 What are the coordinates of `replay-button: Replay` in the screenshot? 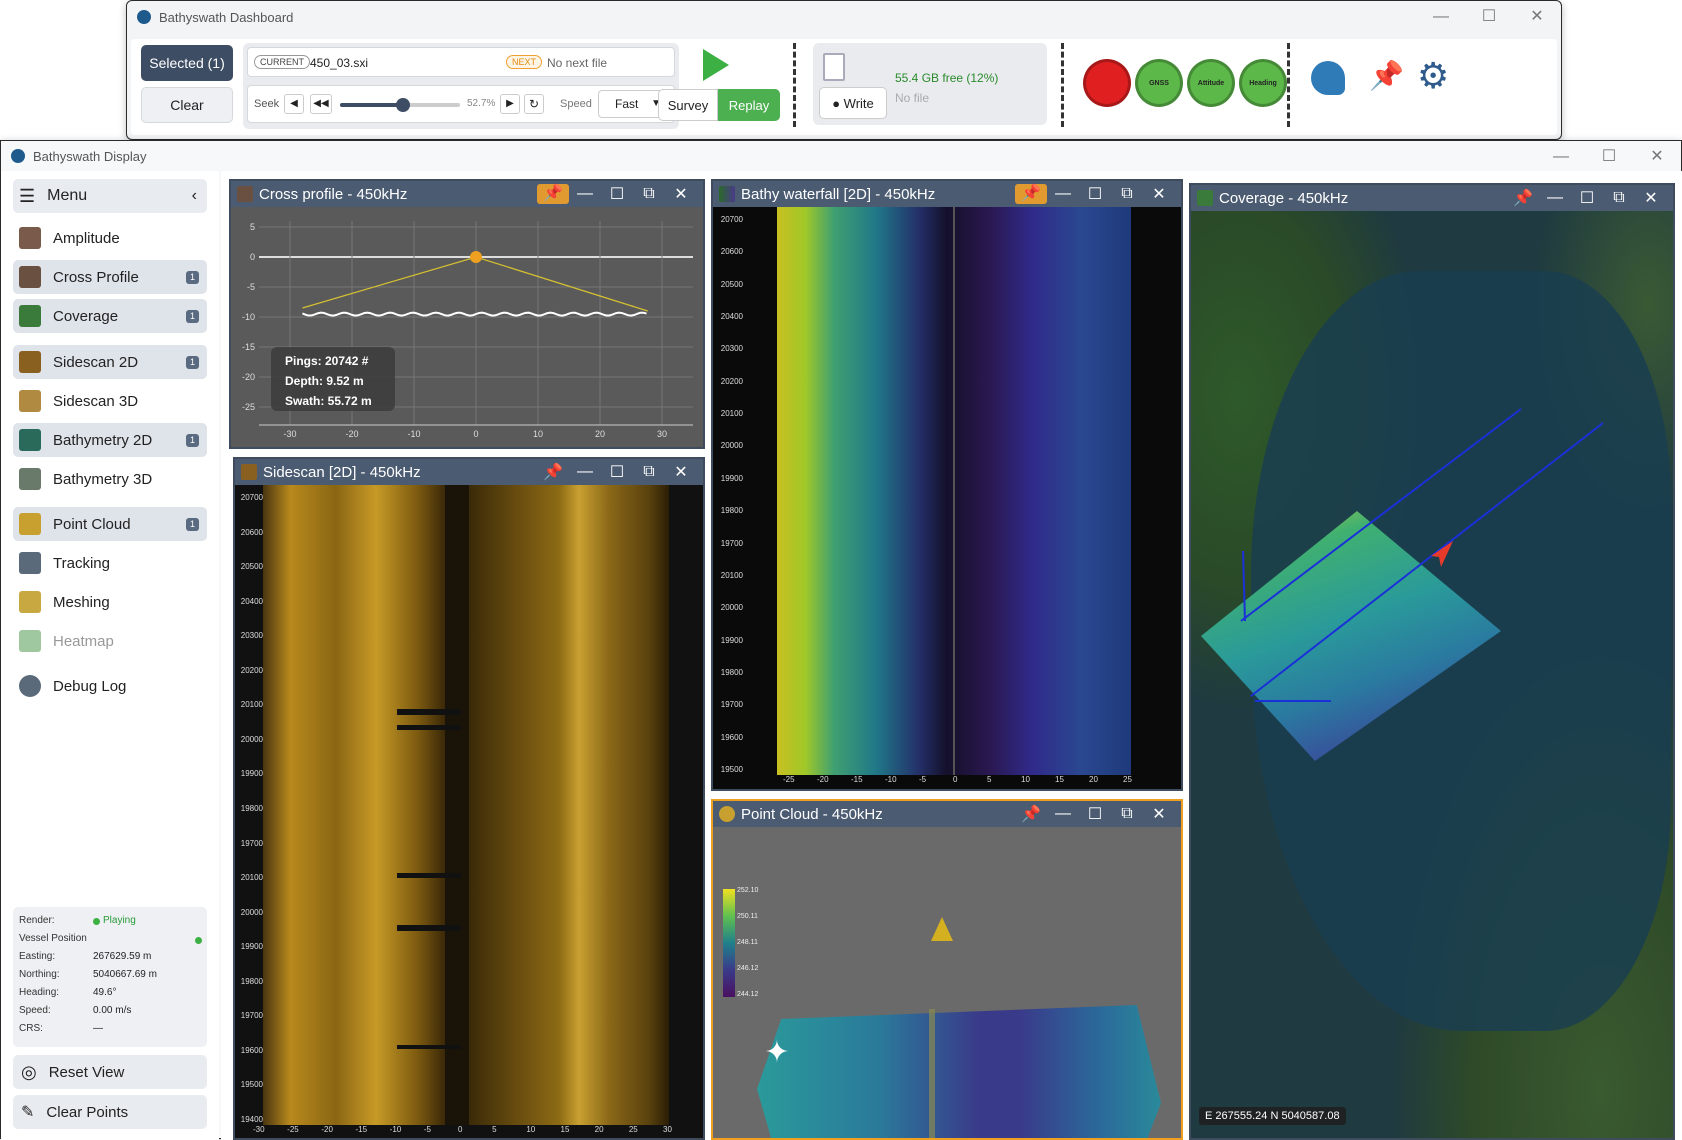 It's located at (749, 105).